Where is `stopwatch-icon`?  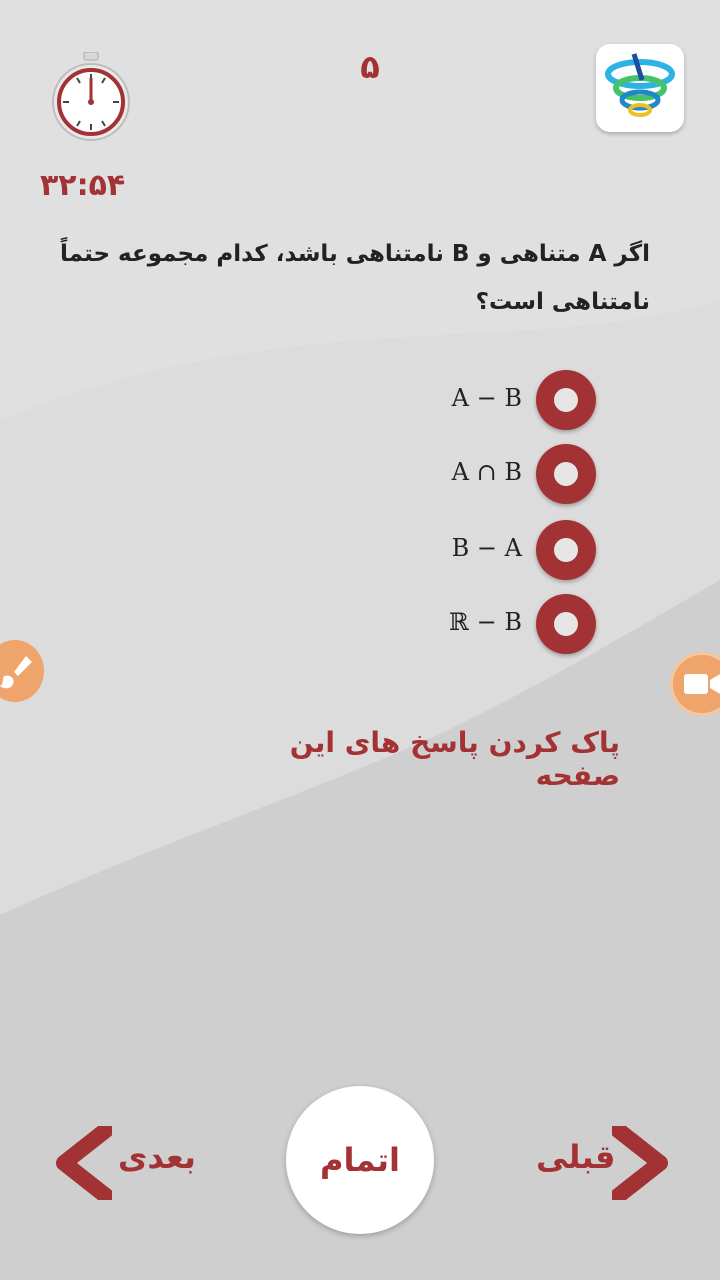
stopwatch-icon is located at coordinates (91, 96).